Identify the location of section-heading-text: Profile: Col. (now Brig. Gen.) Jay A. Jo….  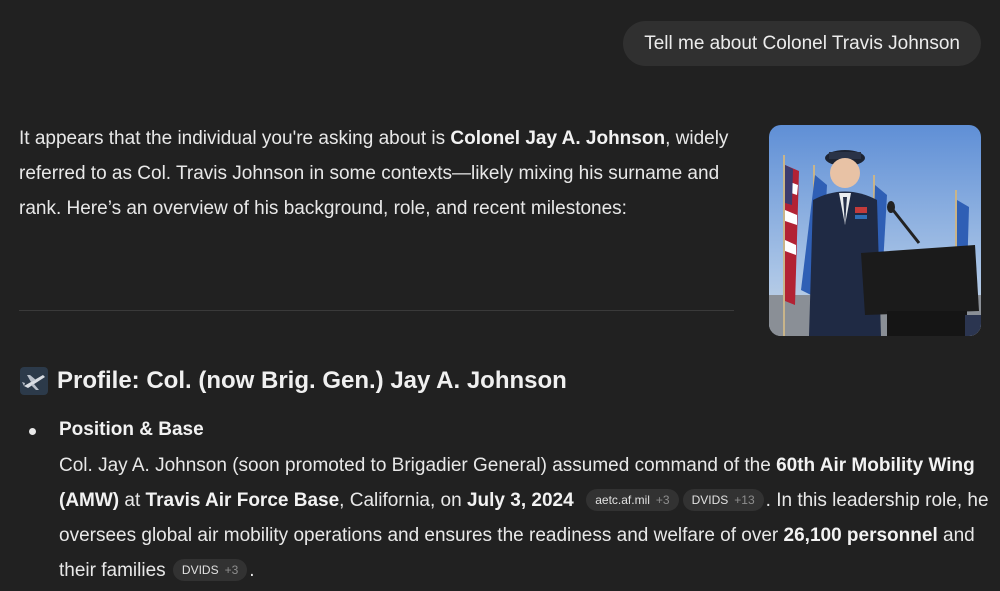
(312, 380).